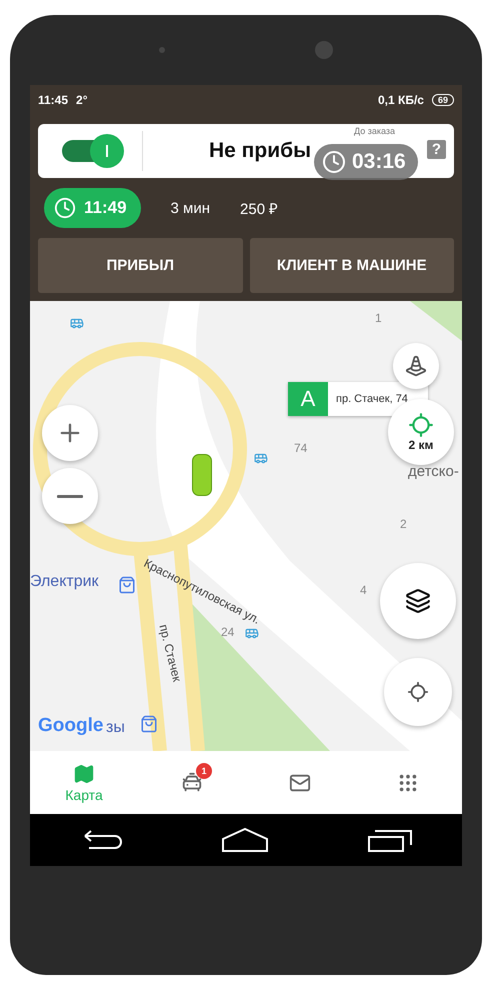 This screenshot has height=984, width=492. Describe the element at coordinates (301, 448) in the screenshot. I see `house-number: 74` at that location.